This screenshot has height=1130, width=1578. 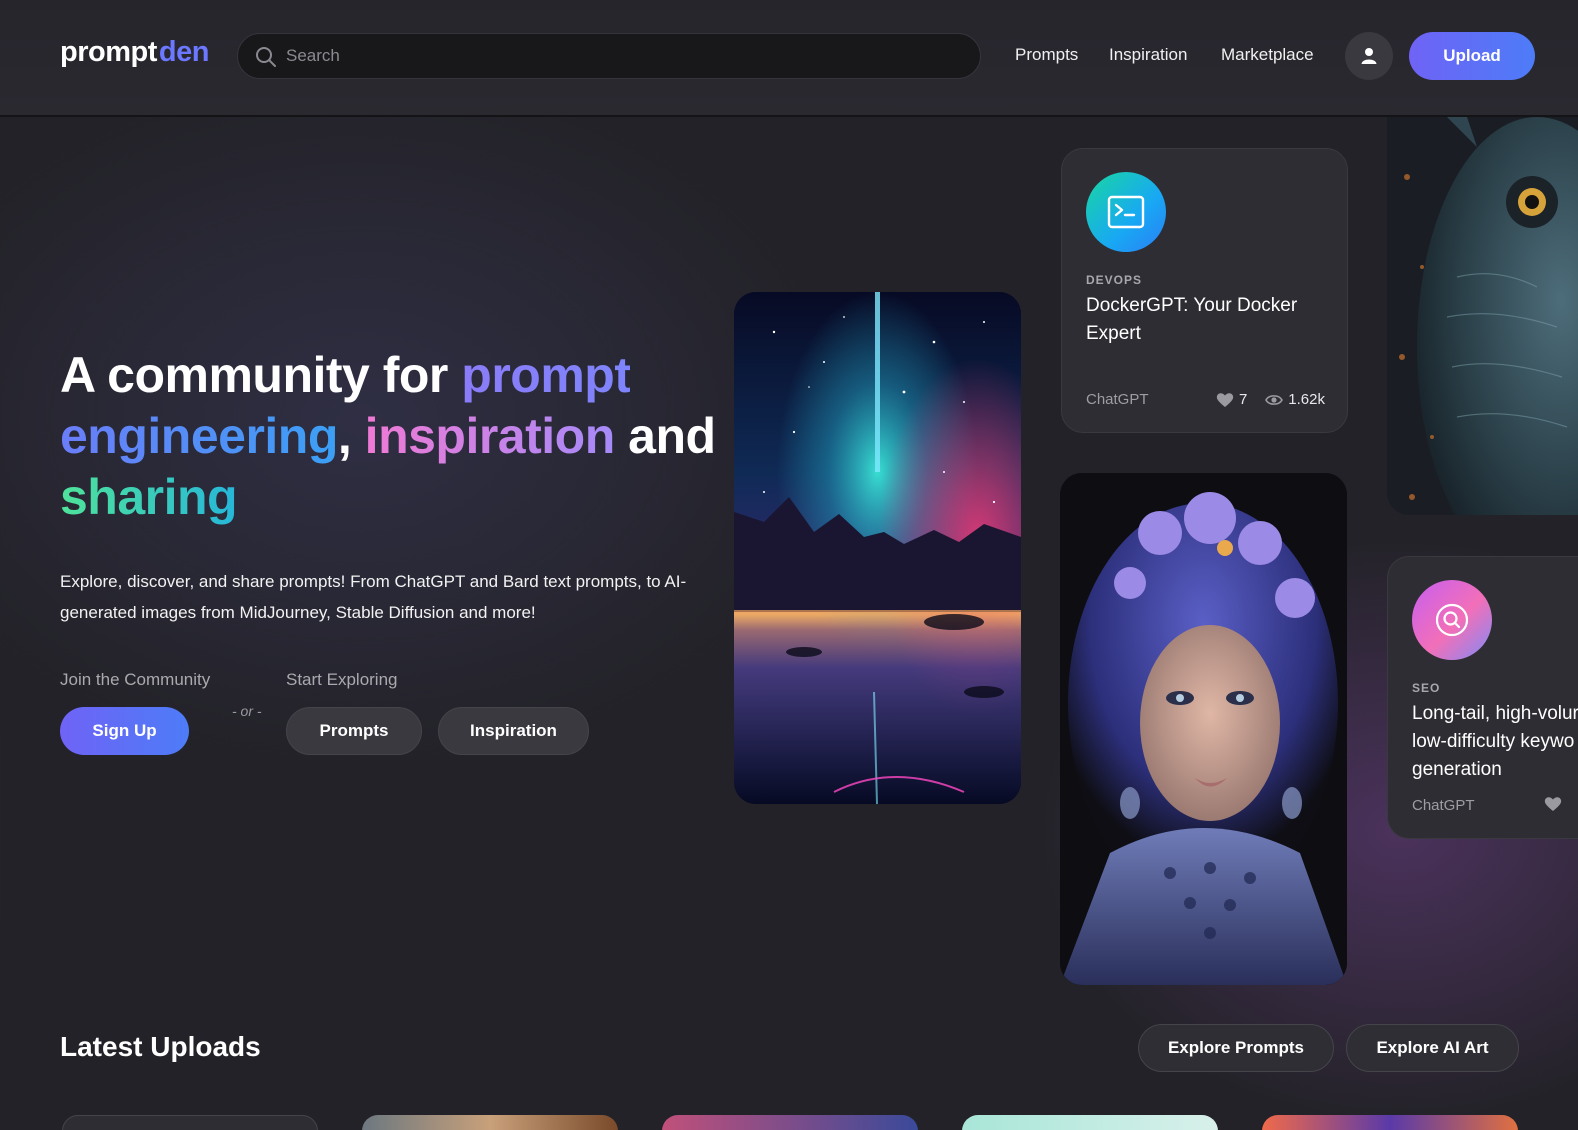 I want to click on hero-title-word-engineering: engineering, so click(x=199, y=436).